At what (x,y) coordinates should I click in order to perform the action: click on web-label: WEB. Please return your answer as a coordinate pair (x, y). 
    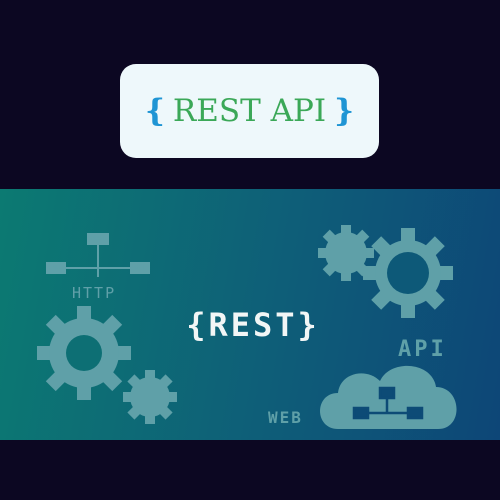
    Looking at the image, I should click on (285, 417).